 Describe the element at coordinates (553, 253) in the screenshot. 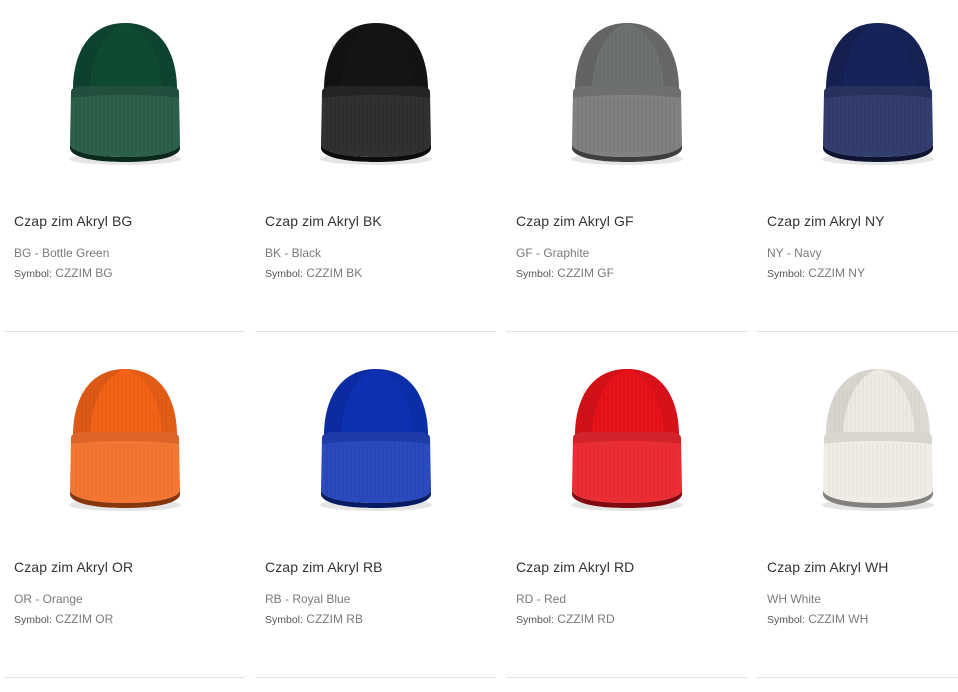

I see `product-color: GF - Graphite` at that location.